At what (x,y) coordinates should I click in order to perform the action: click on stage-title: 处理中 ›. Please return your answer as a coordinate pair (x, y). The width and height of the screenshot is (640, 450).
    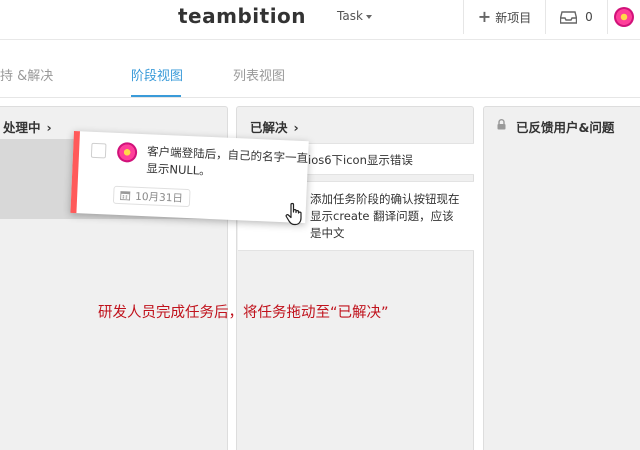
    Looking at the image, I should click on (27, 126).